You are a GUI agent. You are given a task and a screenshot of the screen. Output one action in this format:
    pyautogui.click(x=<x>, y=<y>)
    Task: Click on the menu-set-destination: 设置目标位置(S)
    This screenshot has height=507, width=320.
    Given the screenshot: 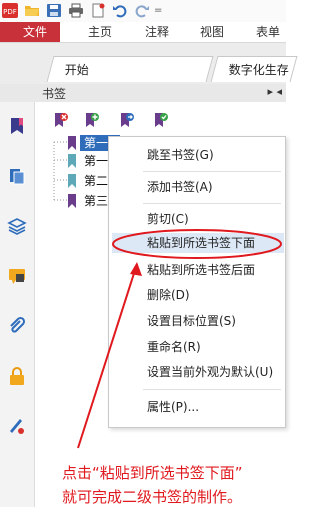 What is the action you would take?
    pyautogui.click(x=191, y=321)
    